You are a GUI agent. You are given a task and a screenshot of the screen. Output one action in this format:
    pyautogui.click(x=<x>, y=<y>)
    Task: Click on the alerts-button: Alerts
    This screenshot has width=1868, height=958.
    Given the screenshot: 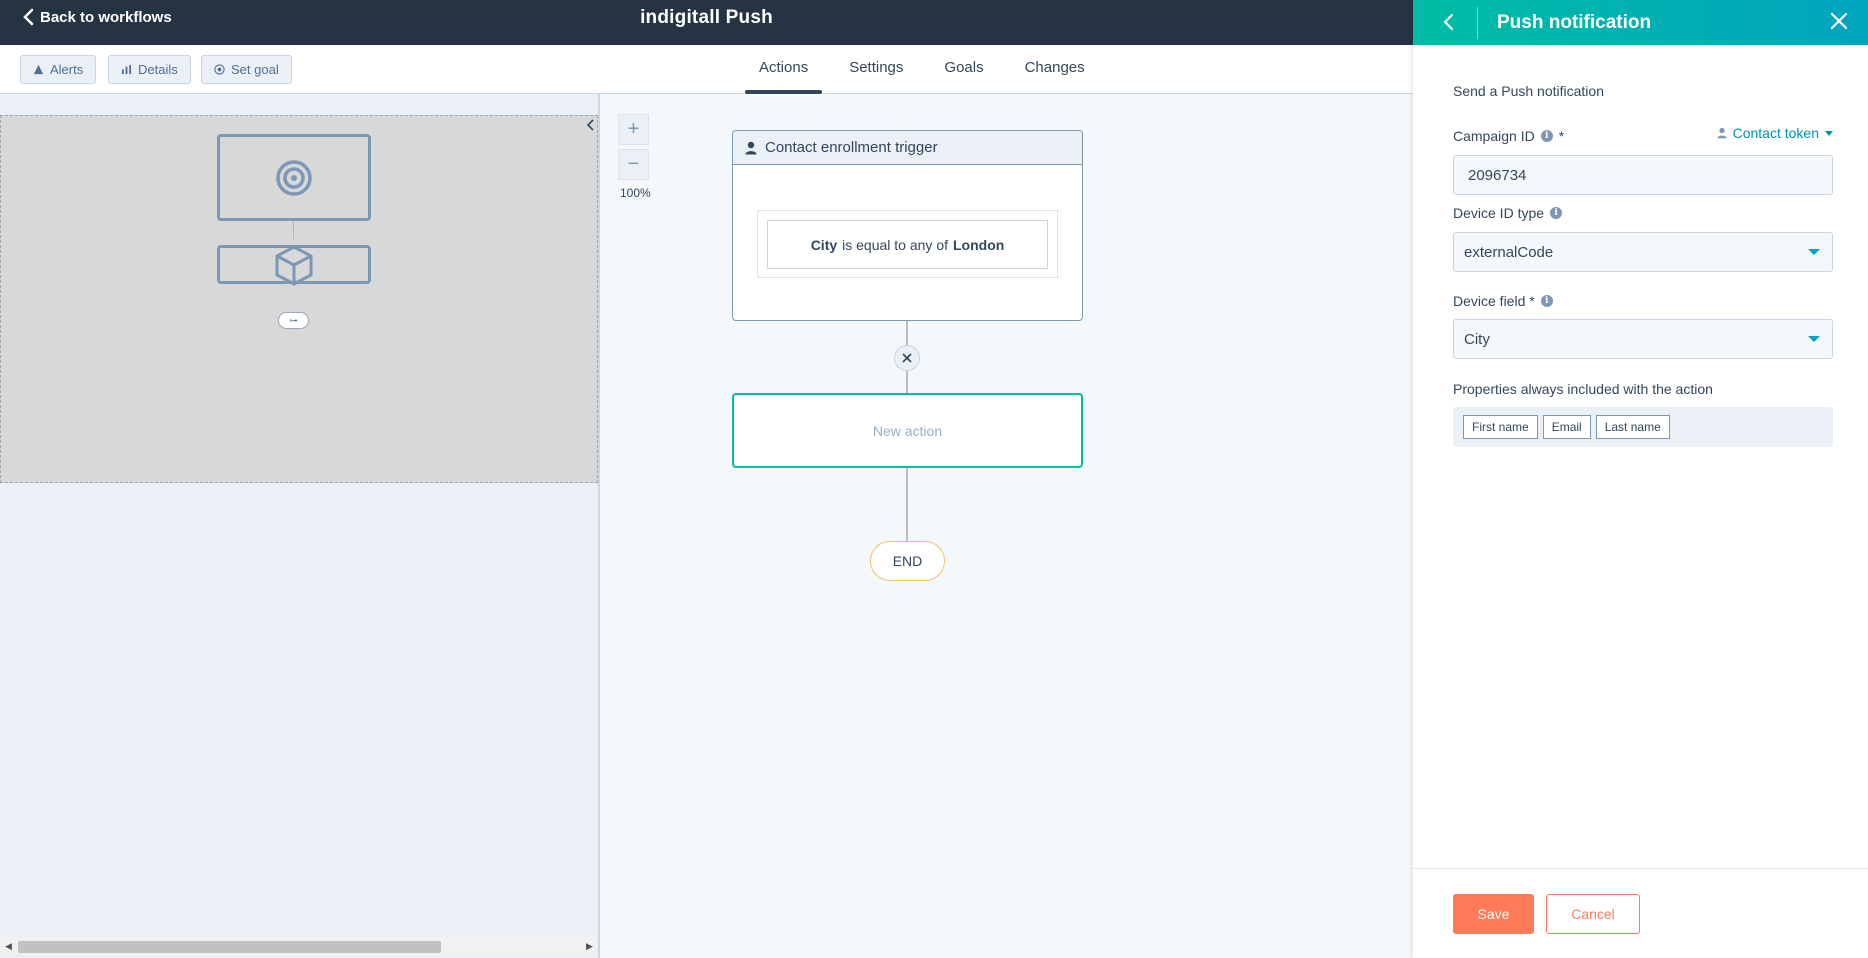 What is the action you would take?
    pyautogui.click(x=58, y=69)
    